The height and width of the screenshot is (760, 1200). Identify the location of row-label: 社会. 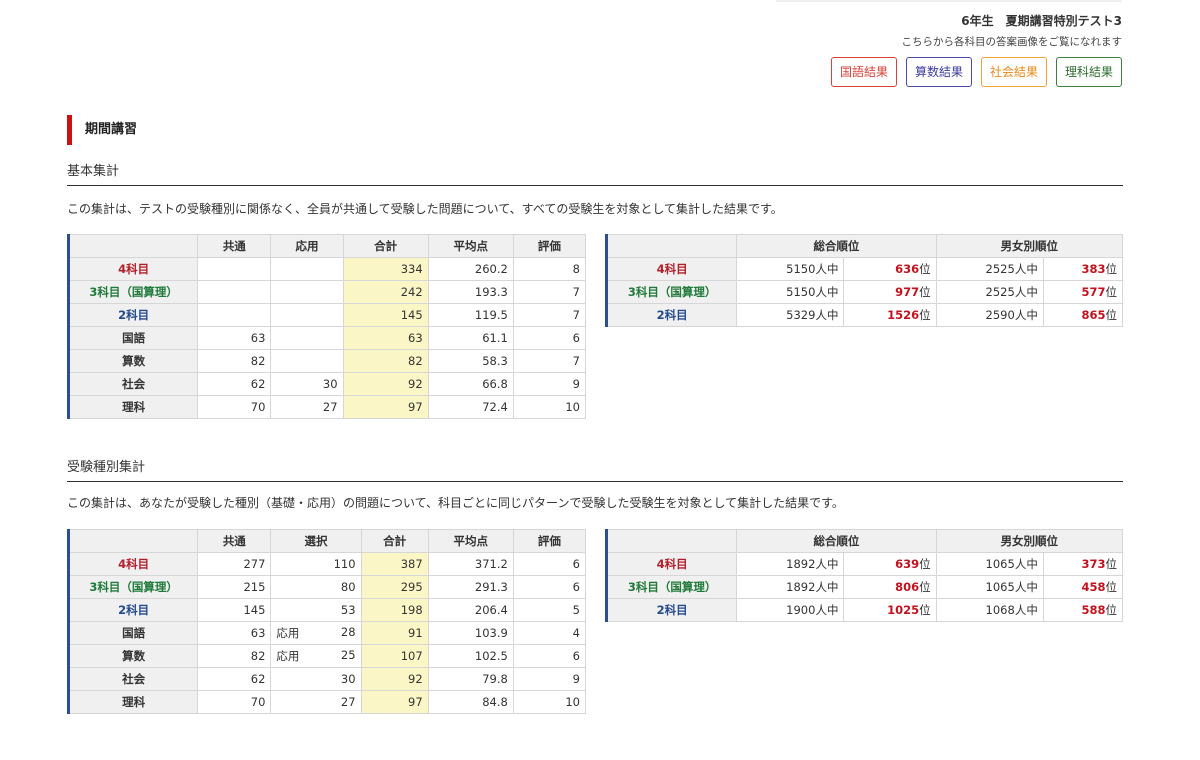
(133, 384).